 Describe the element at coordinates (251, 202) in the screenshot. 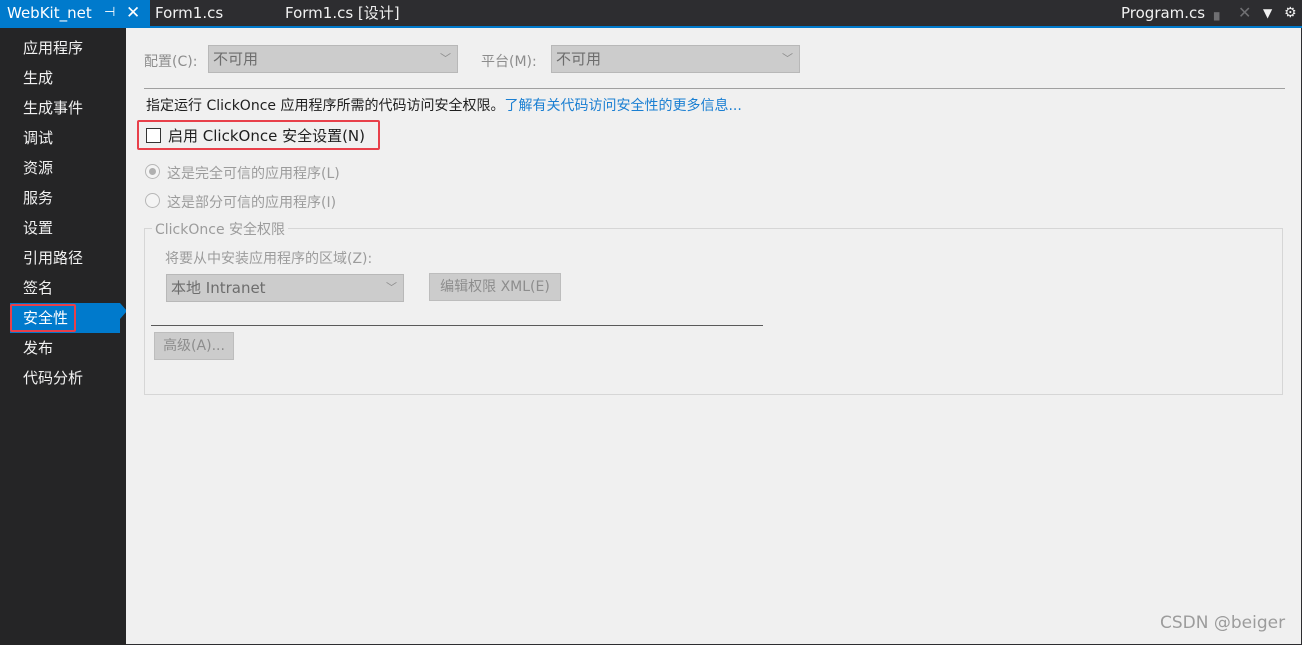

I see `partial-trust-label: 这是部分可信的应用程序(I)` at that location.